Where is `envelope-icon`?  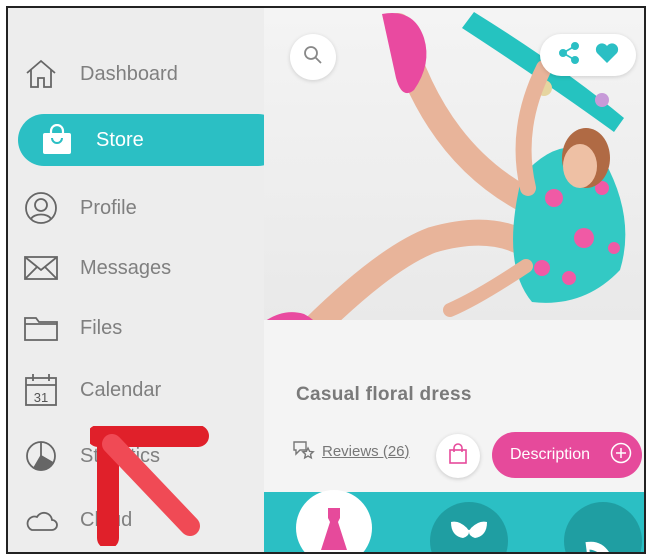 envelope-icon is located at coordinates (41, 268).